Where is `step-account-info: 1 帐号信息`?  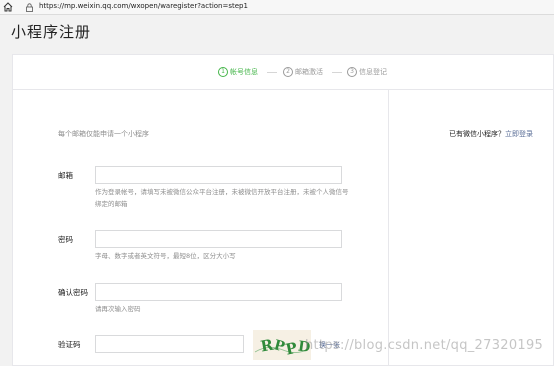 step-account-info: 1 帐号信息 is located at coordinates (238, 72).